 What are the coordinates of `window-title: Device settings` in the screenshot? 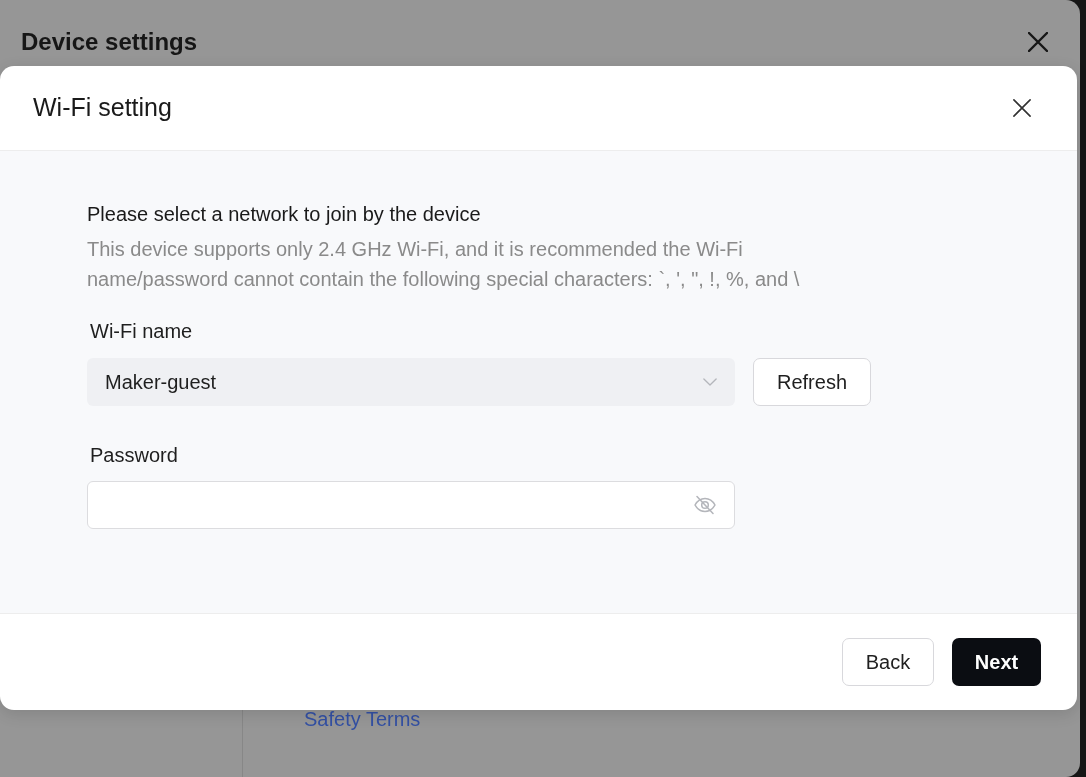 It's located at (109, 42).